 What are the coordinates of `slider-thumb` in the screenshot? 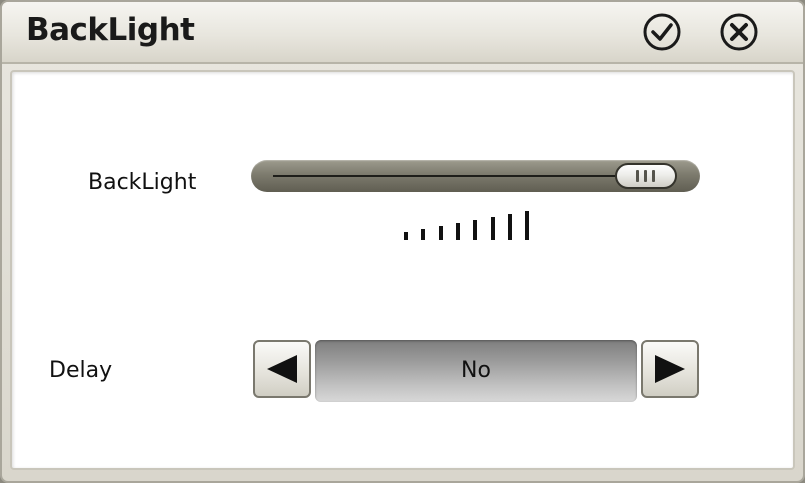 It's located at (646, 176).